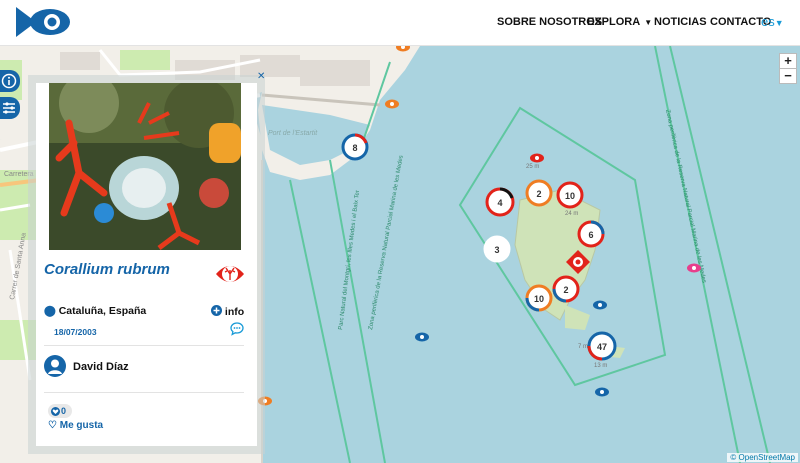  Describe the element at coordinates (101, 367) in the screenshot. I see `author-name: David Díaz` at that location.